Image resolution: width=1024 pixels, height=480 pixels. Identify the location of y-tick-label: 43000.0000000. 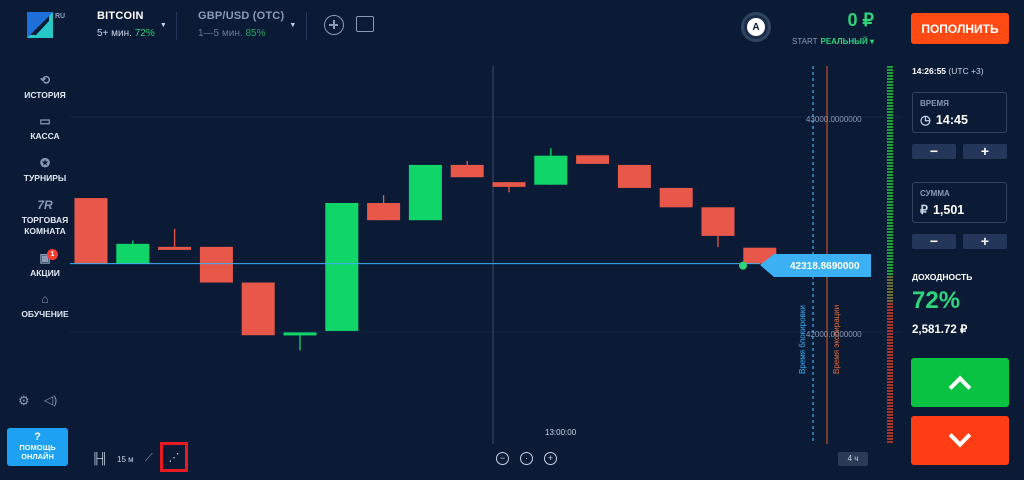
(834, 119).